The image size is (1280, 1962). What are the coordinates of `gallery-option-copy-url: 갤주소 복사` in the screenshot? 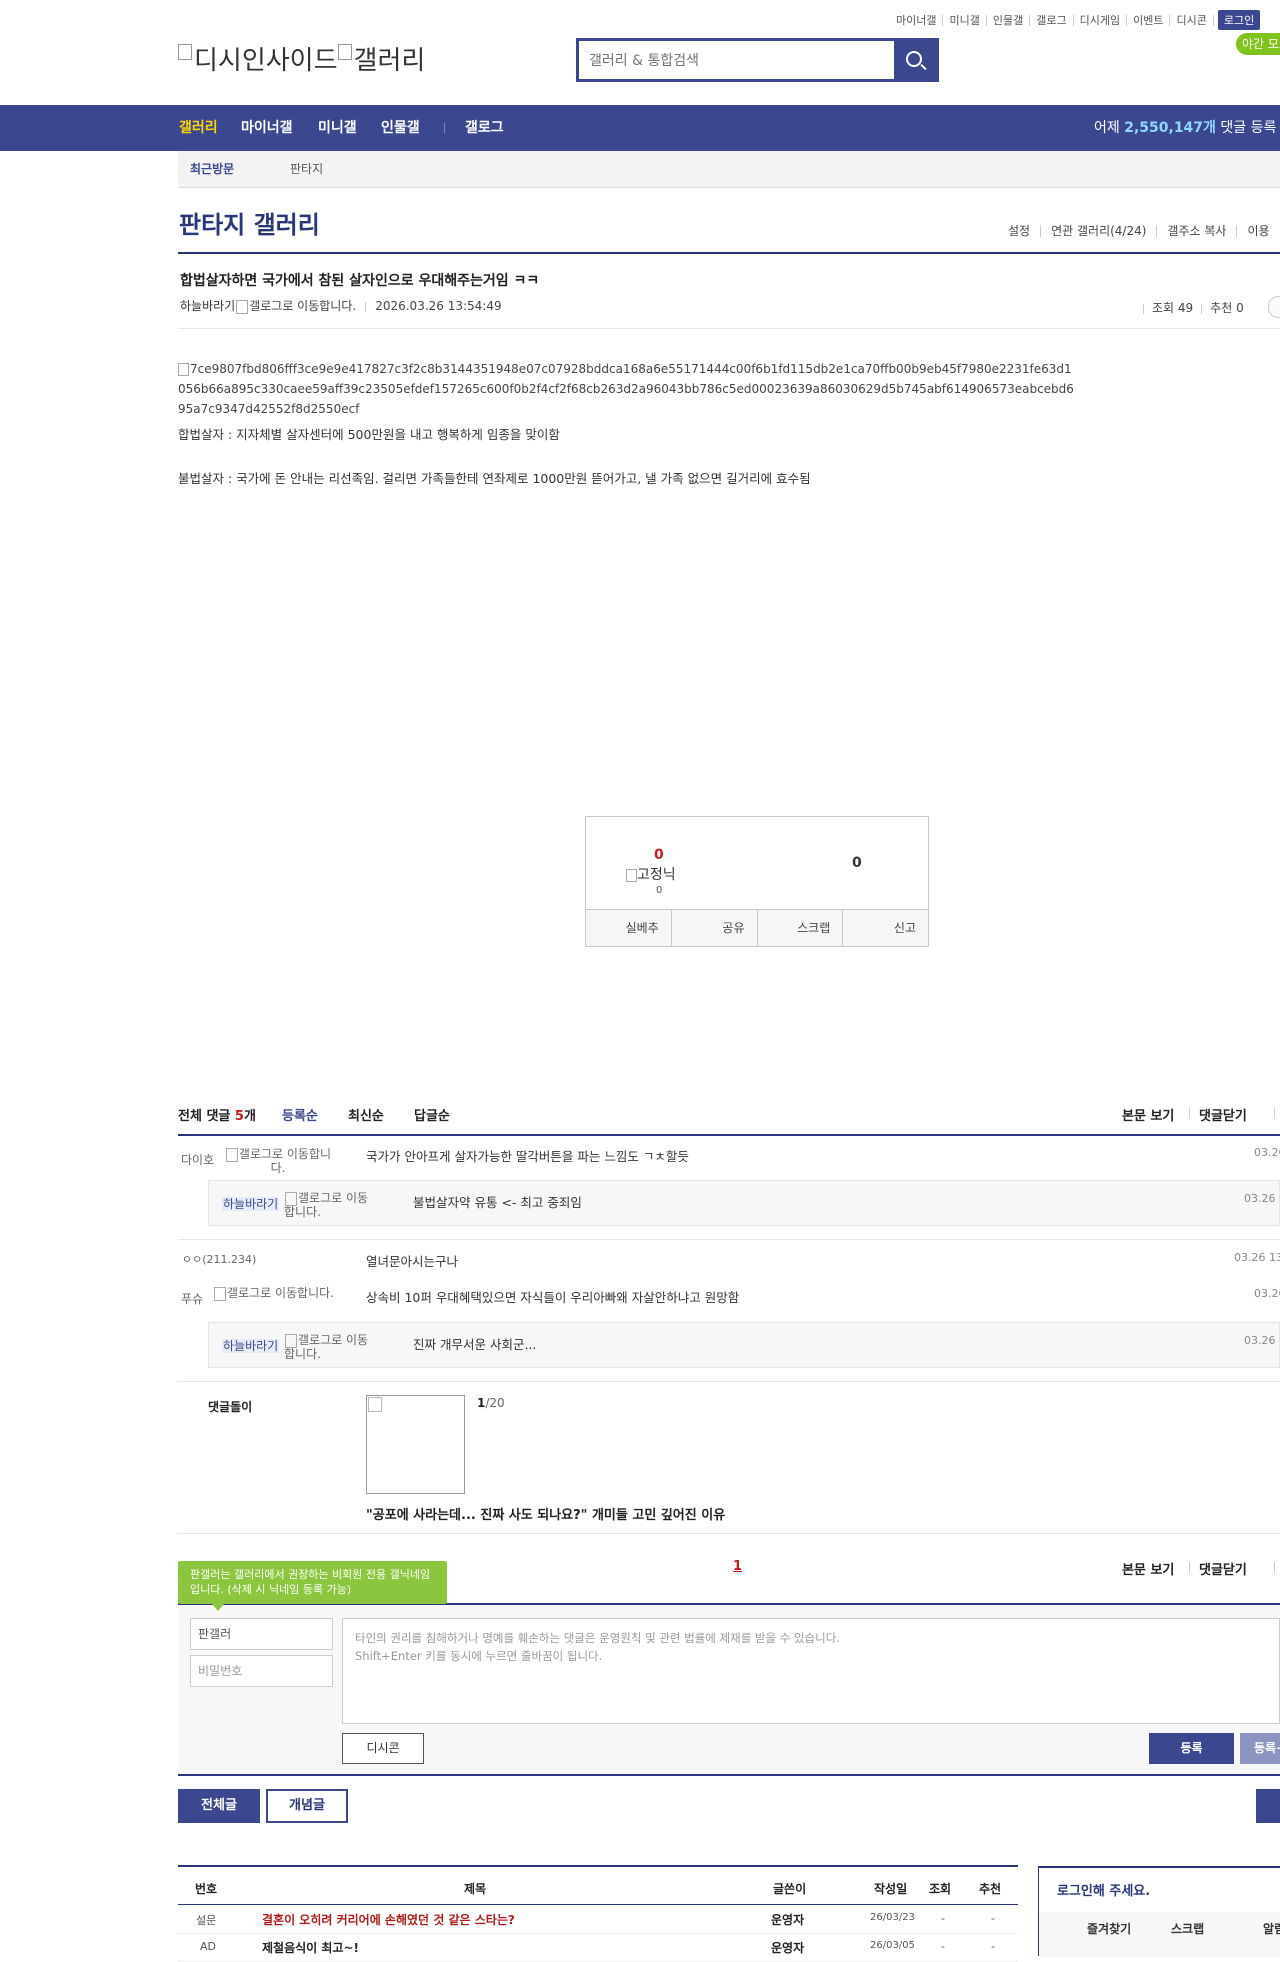 It's located at (1196, 231).